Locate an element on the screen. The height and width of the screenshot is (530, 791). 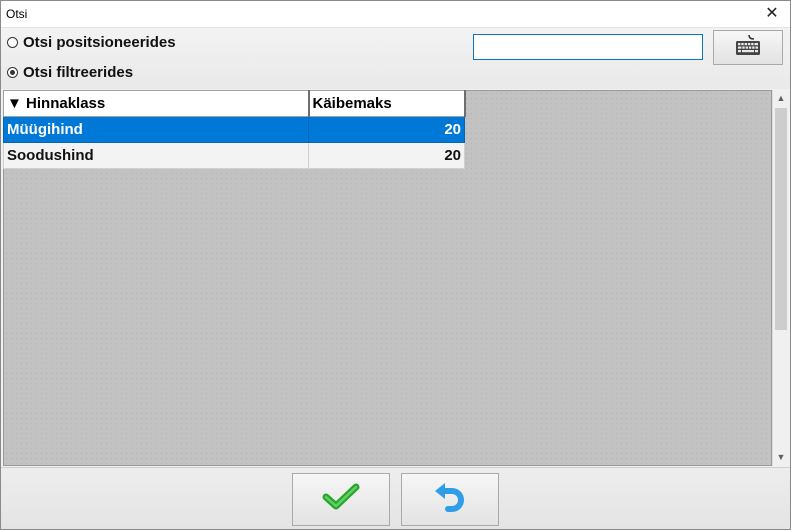
close-icon: ✕ is located at coordinates (772, 13).